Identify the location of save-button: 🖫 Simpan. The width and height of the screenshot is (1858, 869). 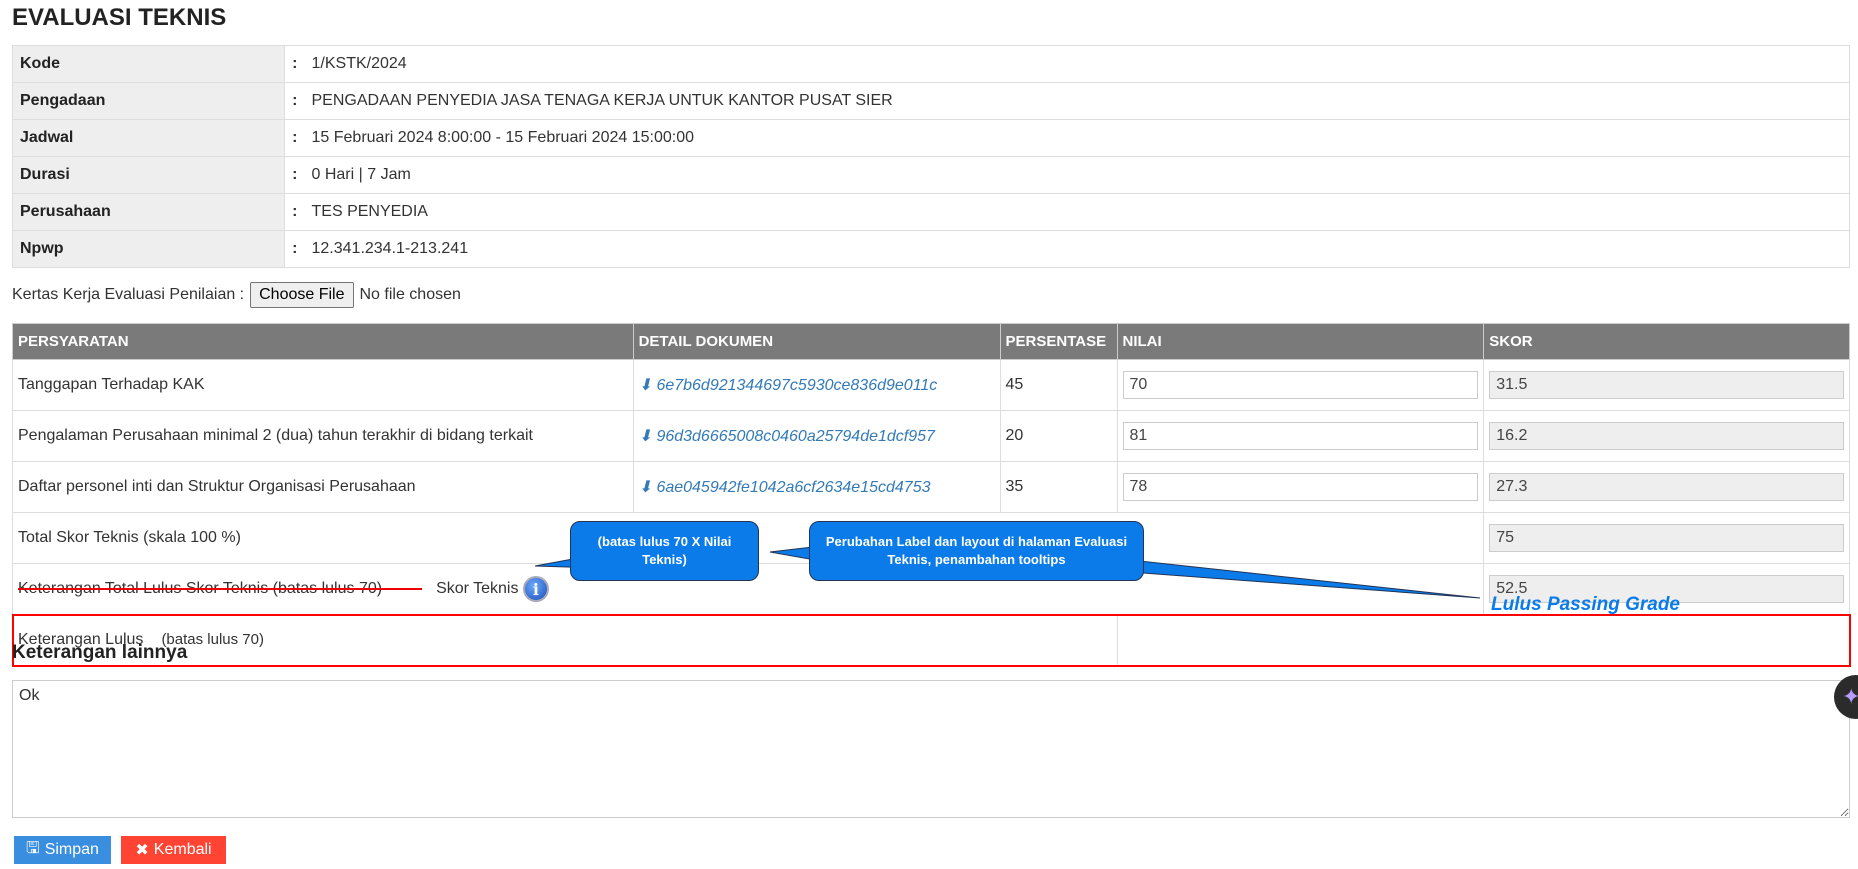
(62, 850).